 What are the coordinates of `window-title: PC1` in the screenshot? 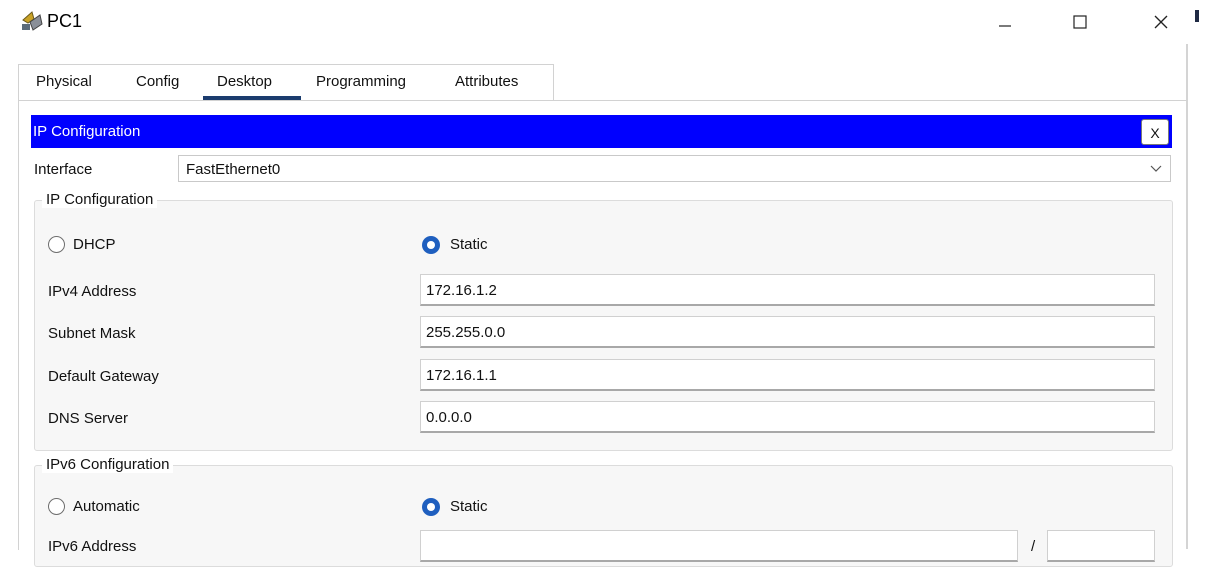 It's located at (65, 21).